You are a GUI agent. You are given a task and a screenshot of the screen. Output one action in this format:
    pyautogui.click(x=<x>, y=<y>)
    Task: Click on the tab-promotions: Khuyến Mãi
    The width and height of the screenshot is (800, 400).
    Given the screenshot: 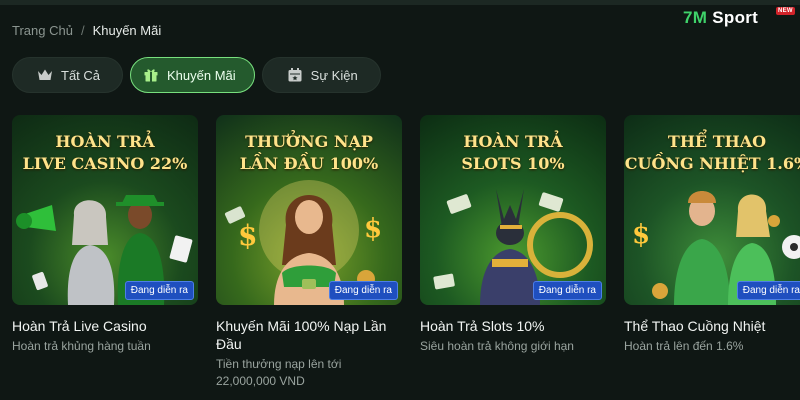 What is the action you would take?
    pyautogui.click(x=192, y=75)
    